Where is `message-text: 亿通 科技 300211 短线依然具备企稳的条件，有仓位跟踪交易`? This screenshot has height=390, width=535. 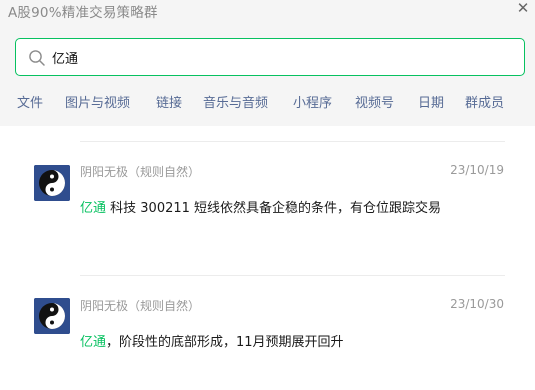
message-text: 亿通 科技 300211 短线依然具备企稳的条件，有仓位跟踪交易 is located at coordinates (265, 208).